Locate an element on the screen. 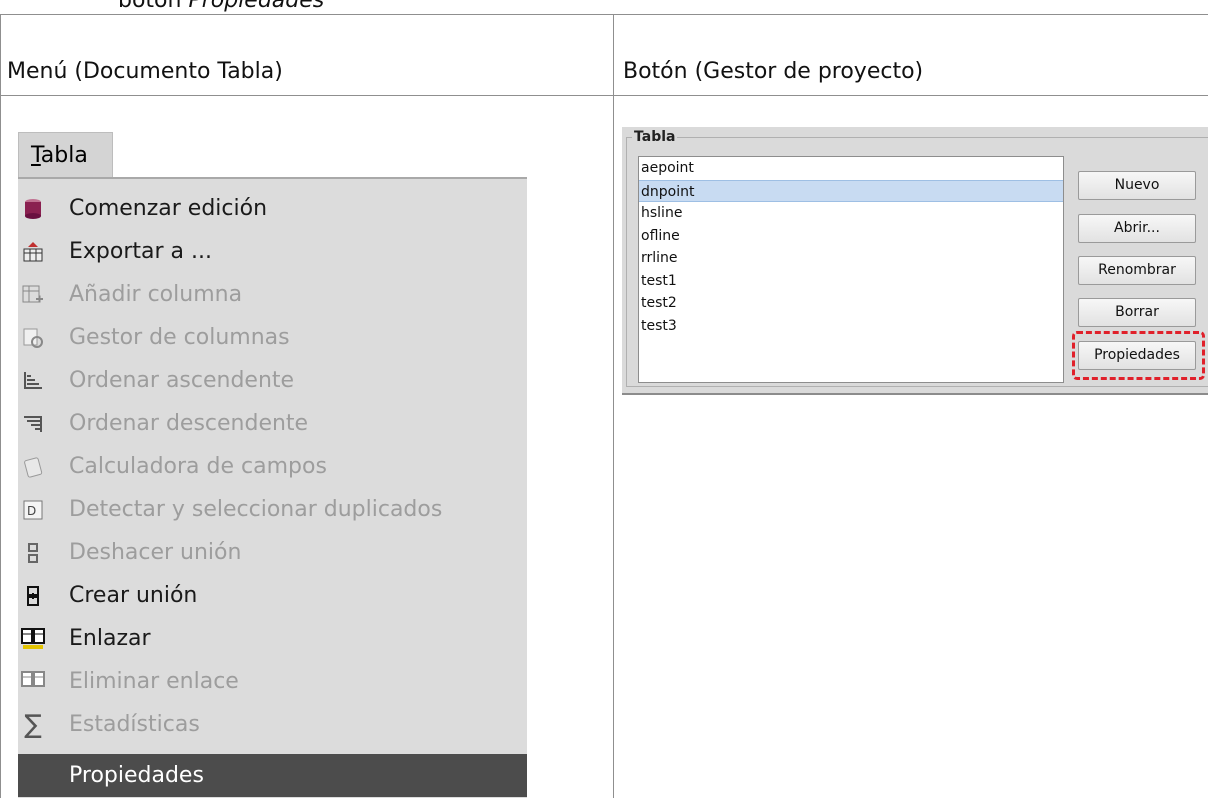 This screenshot has height=798, width=1208. list-item: hsline is located at coordinates (851, 213).